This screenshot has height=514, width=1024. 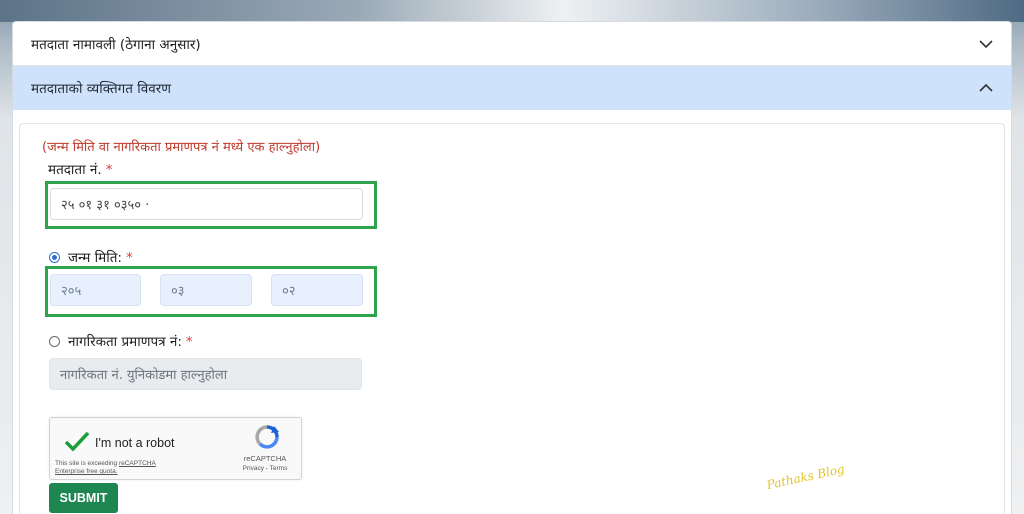 I want to click on check-icon, so click(x=77, y=441).